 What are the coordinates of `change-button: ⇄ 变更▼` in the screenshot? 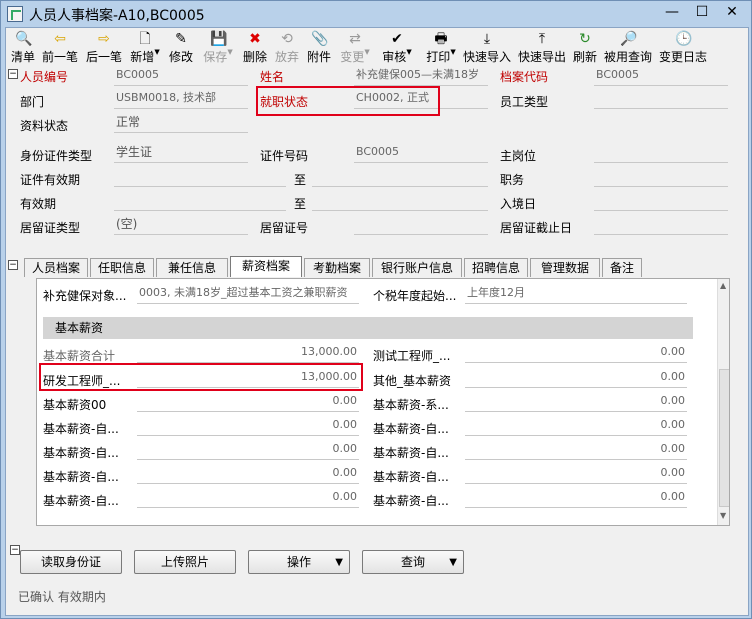 It's located at (355, 48).